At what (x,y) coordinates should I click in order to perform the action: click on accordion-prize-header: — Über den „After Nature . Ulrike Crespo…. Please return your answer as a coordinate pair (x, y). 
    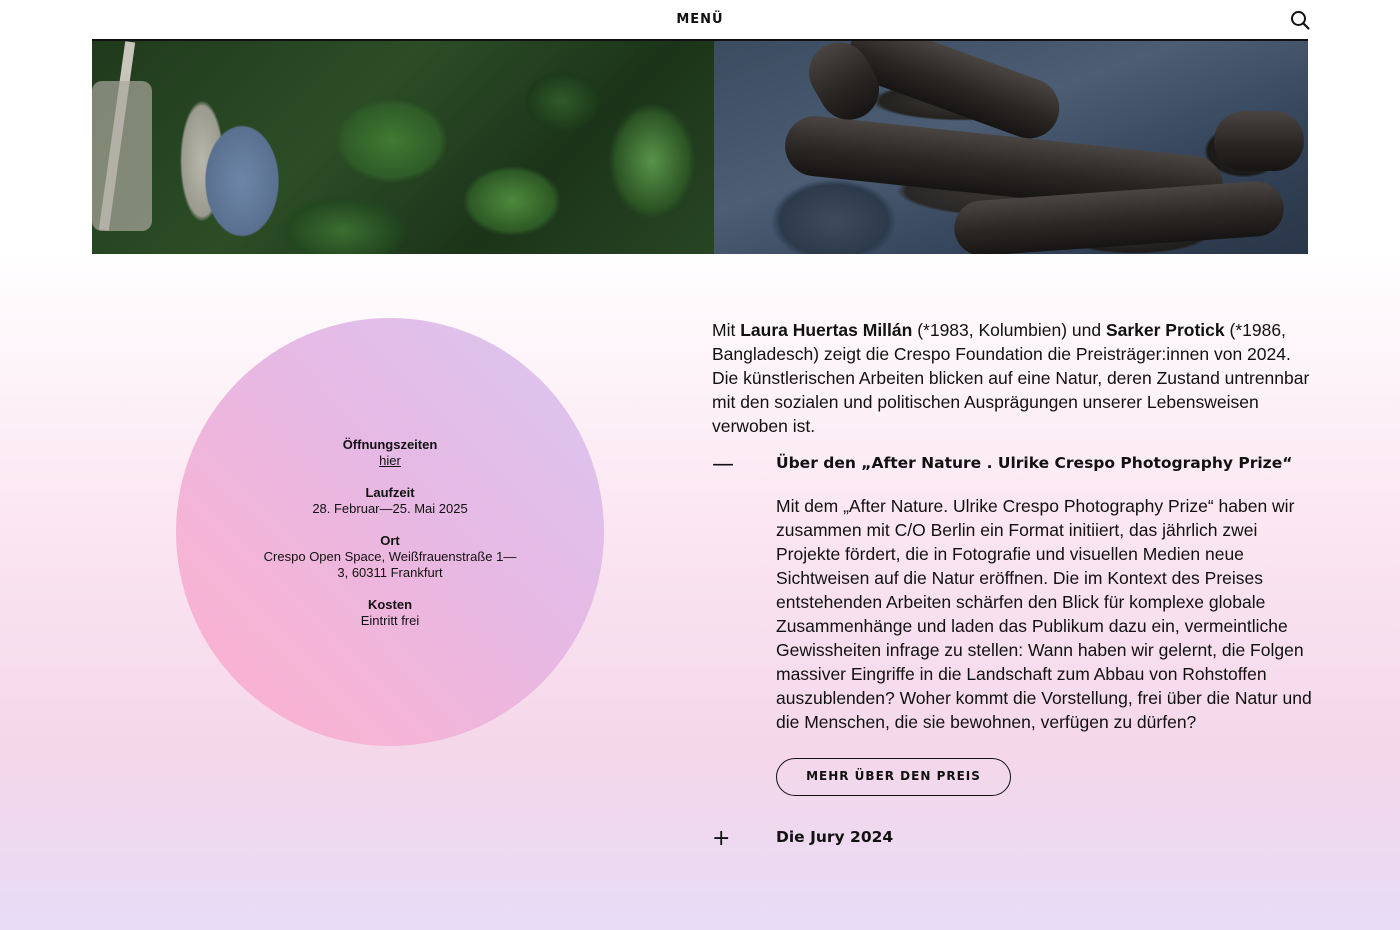
    Looking at the image, I should click on (1012, 466).